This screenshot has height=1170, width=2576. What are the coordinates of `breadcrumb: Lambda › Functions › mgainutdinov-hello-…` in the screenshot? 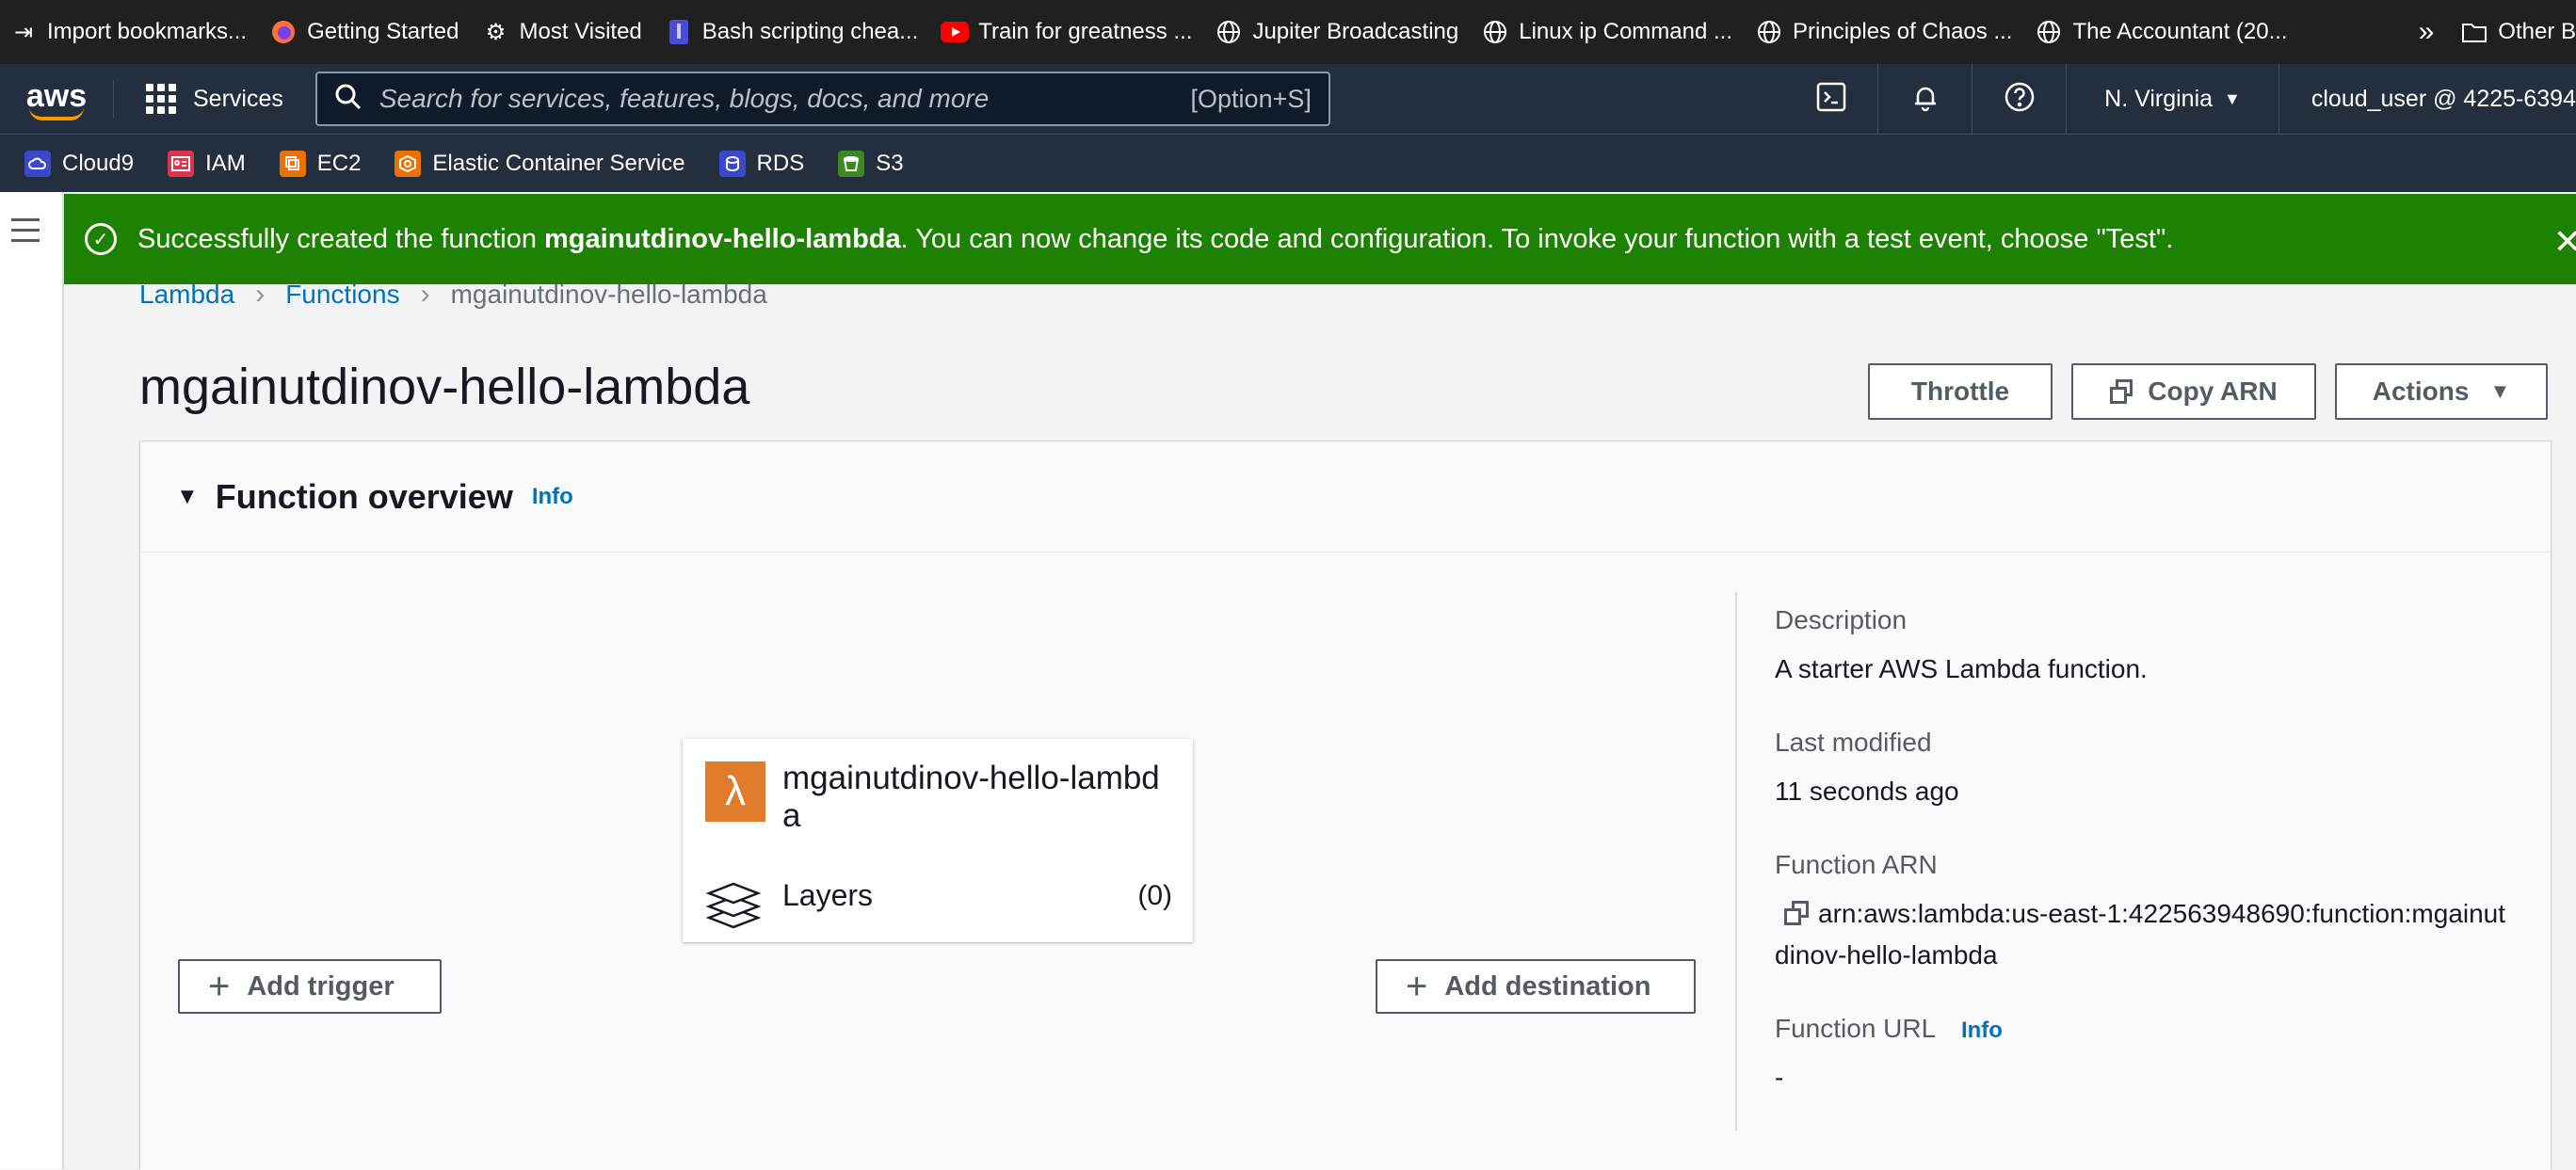 It's located at (453, 295).